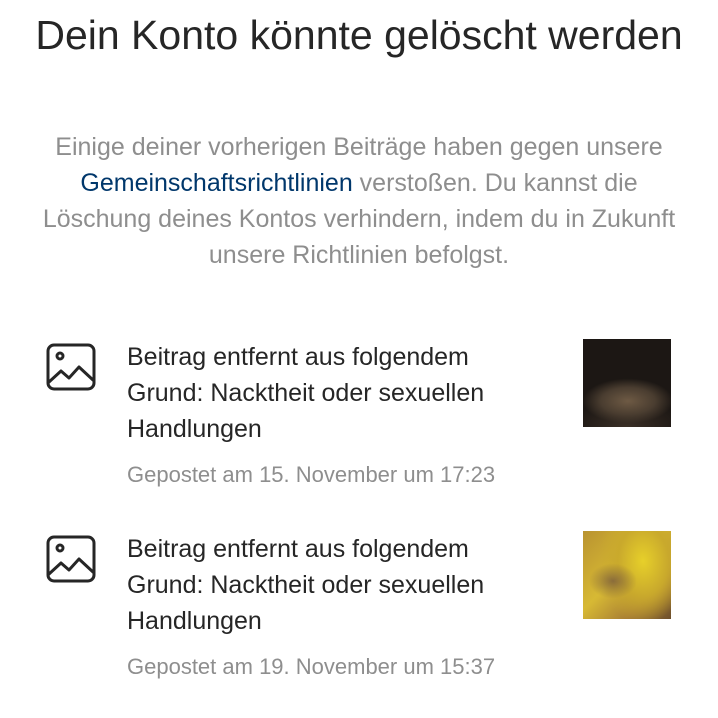  I want to click on community-guidelines-link: Gemeinschaftsrichtlinien, so click(216, 183).